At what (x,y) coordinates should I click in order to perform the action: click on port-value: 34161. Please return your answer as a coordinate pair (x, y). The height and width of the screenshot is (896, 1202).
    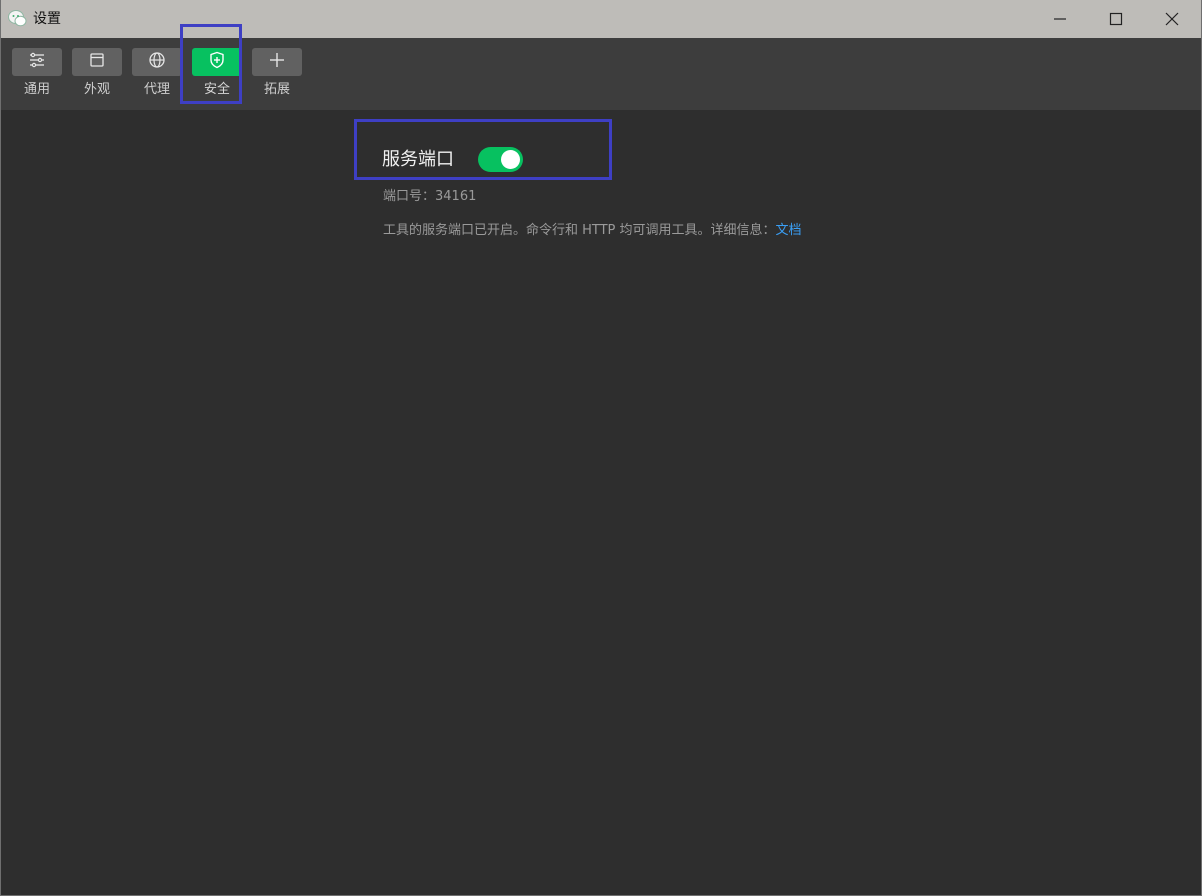
    Looking at the image, I should click on (456, 196).